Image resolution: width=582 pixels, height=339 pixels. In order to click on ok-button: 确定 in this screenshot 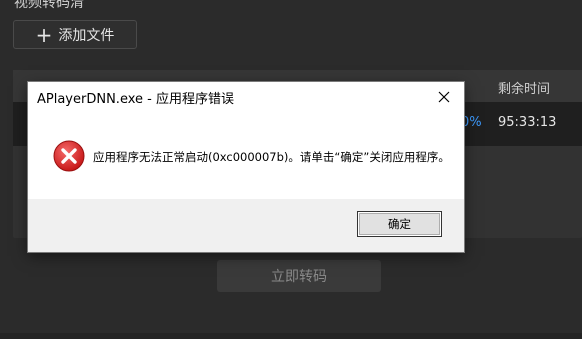, I will do `click(399, 224)`.